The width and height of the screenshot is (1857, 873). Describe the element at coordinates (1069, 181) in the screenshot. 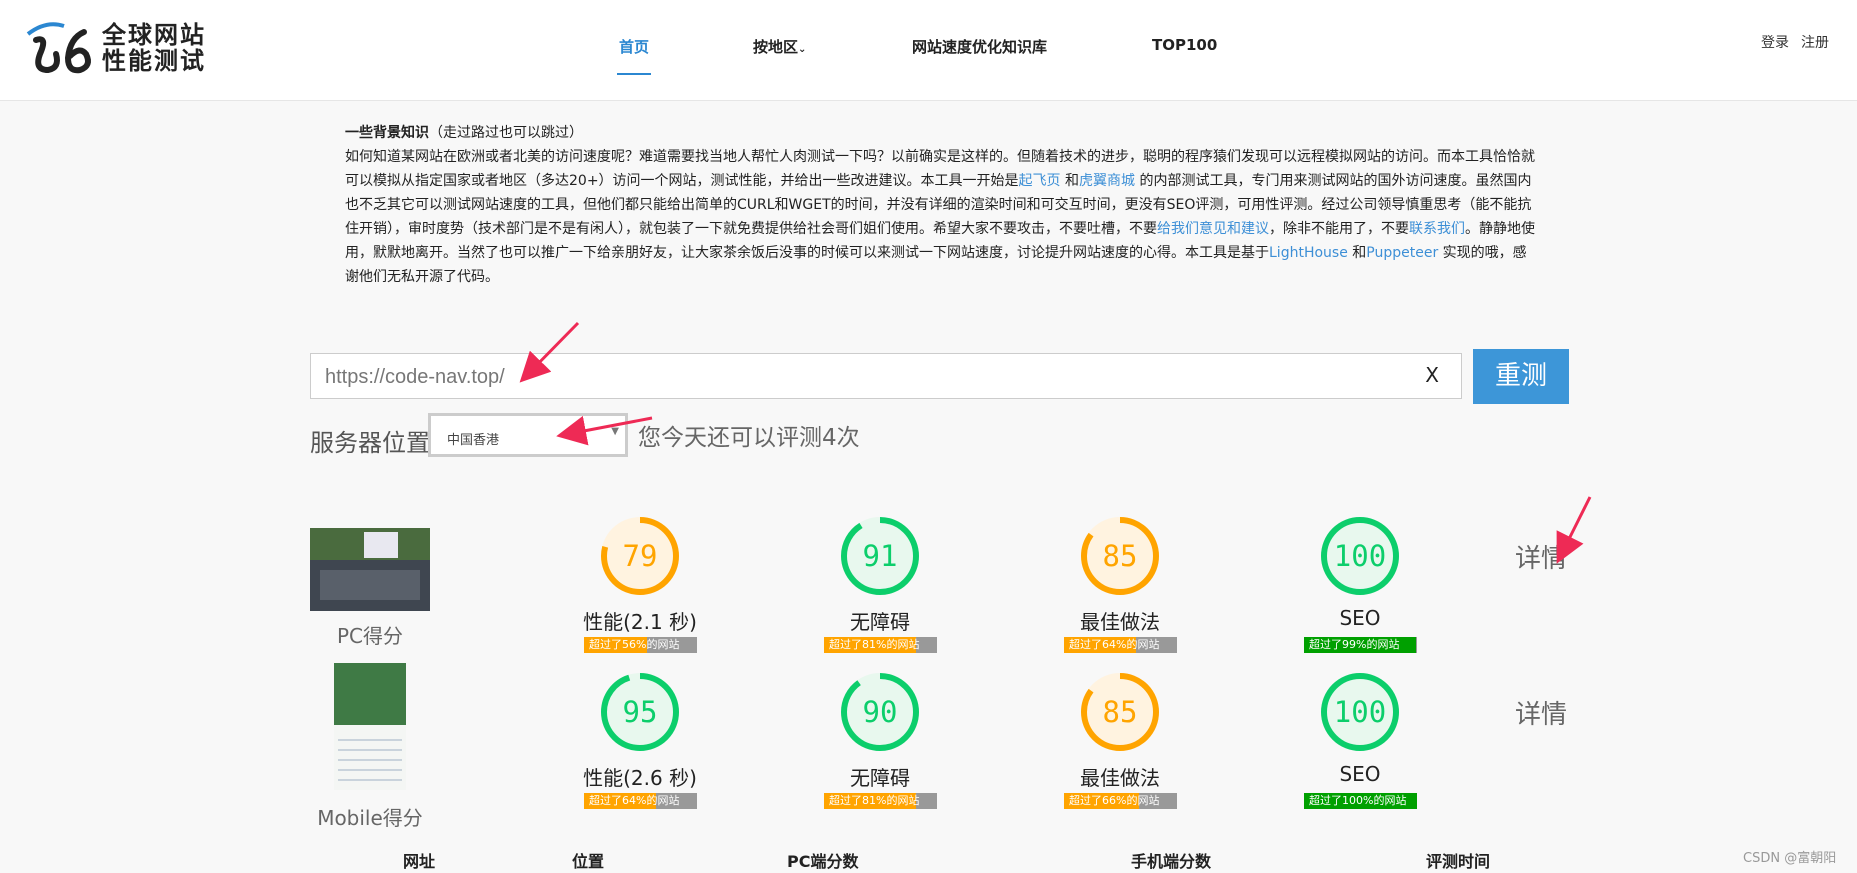

I see `bg-text-2: 和` at that location.